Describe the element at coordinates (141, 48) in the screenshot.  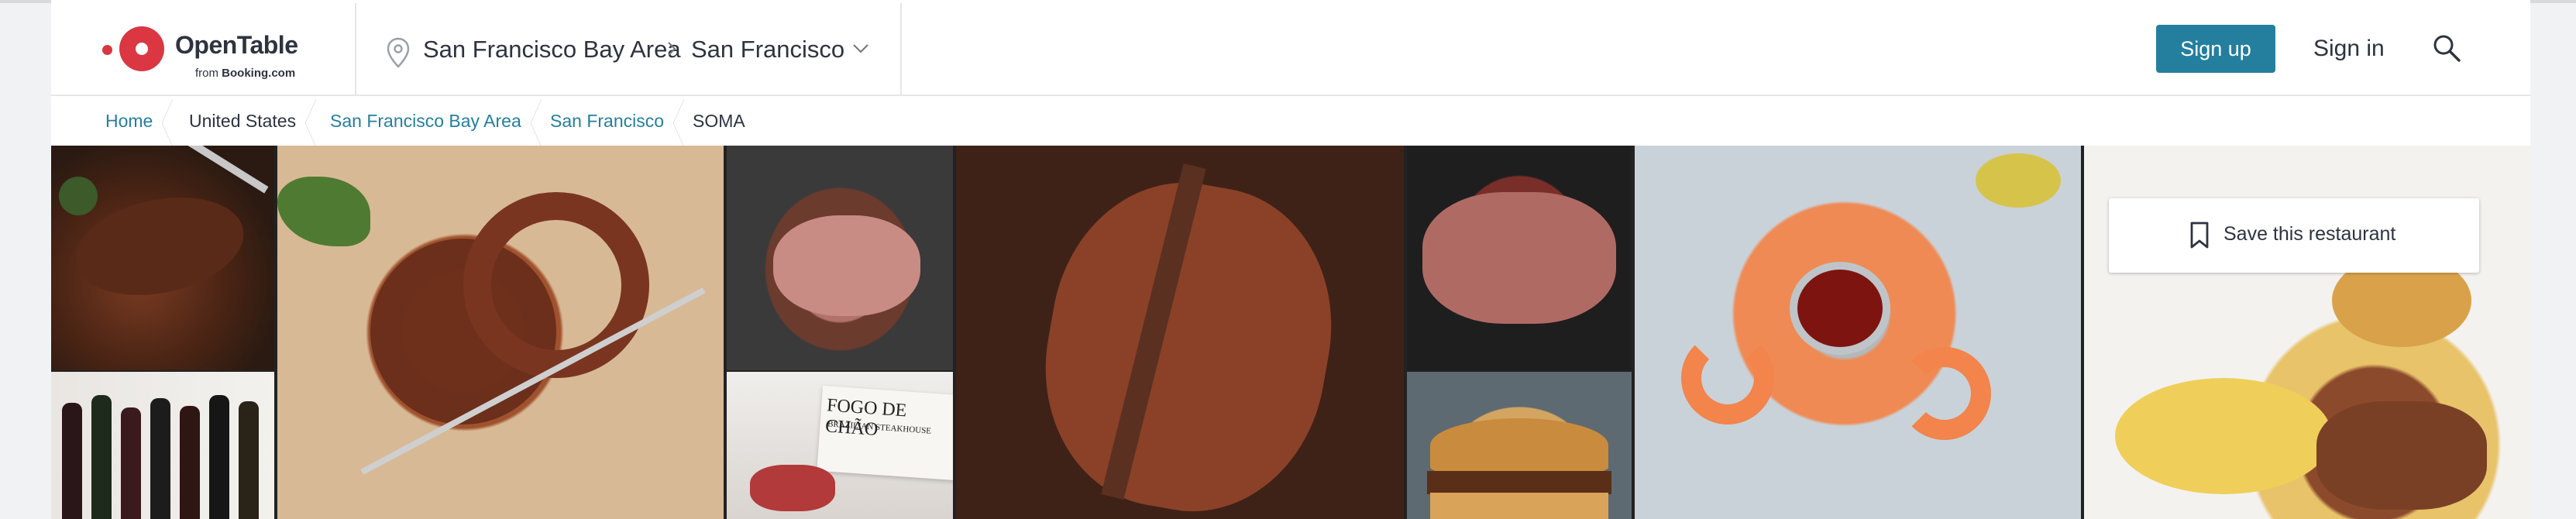
I see `logo-circle-icon` at that location.